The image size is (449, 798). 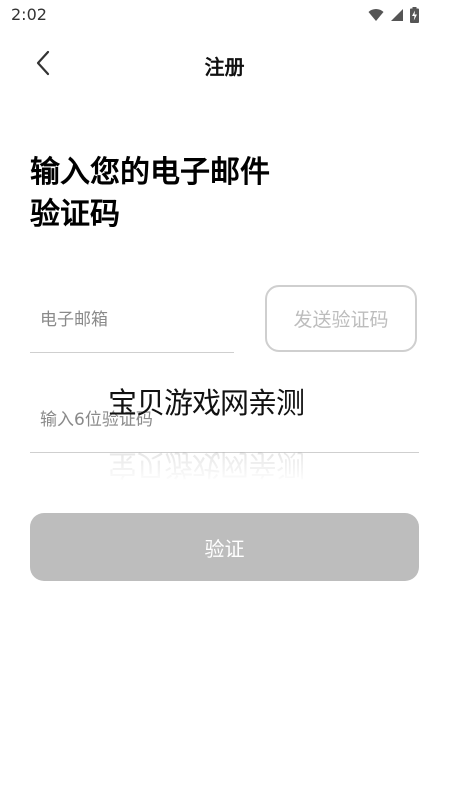 What do you see at coordinates (224, 547) in the screenshot?
I see `verify-button: 验证` at bounding box center [224, 547].